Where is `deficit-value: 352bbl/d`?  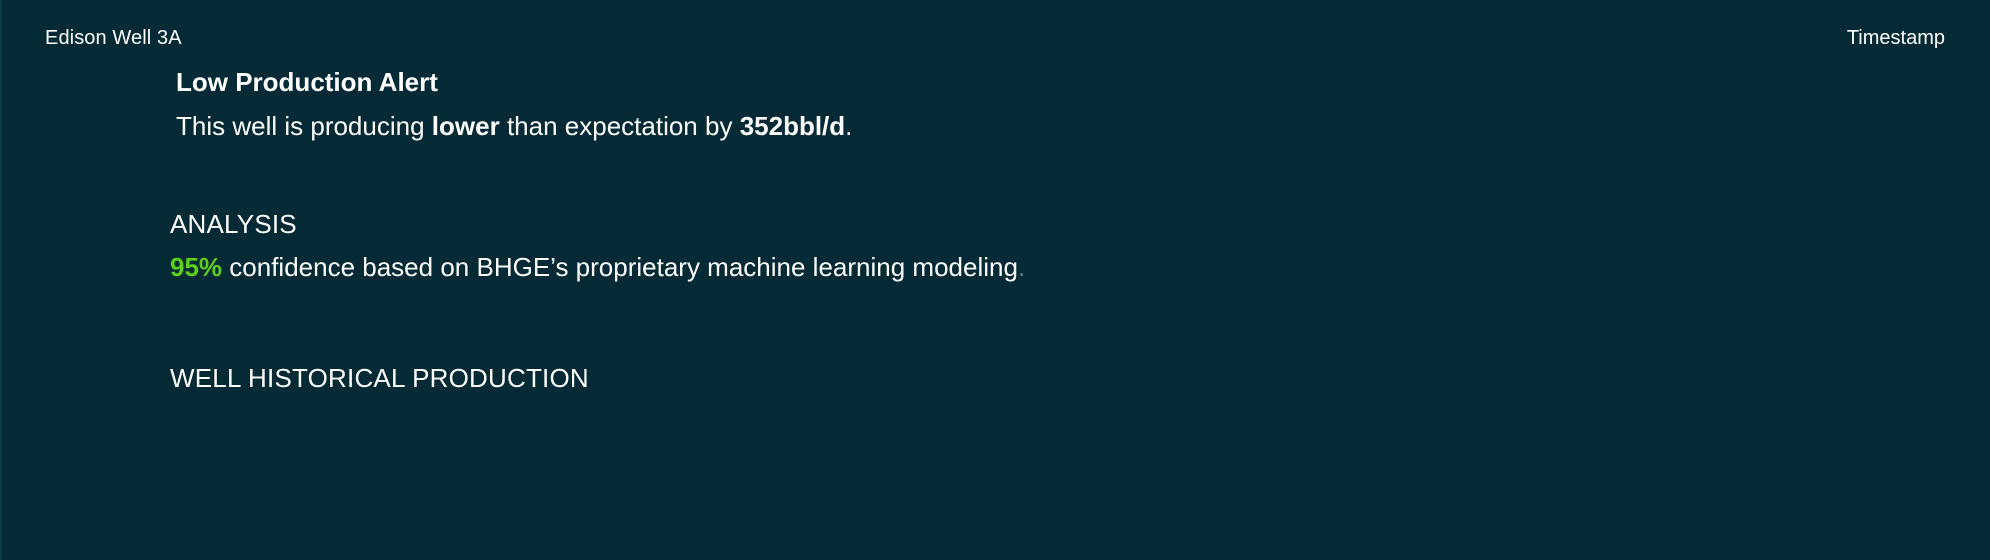 deficit-value: 352bbl/d is located at coordinates (792, 126).